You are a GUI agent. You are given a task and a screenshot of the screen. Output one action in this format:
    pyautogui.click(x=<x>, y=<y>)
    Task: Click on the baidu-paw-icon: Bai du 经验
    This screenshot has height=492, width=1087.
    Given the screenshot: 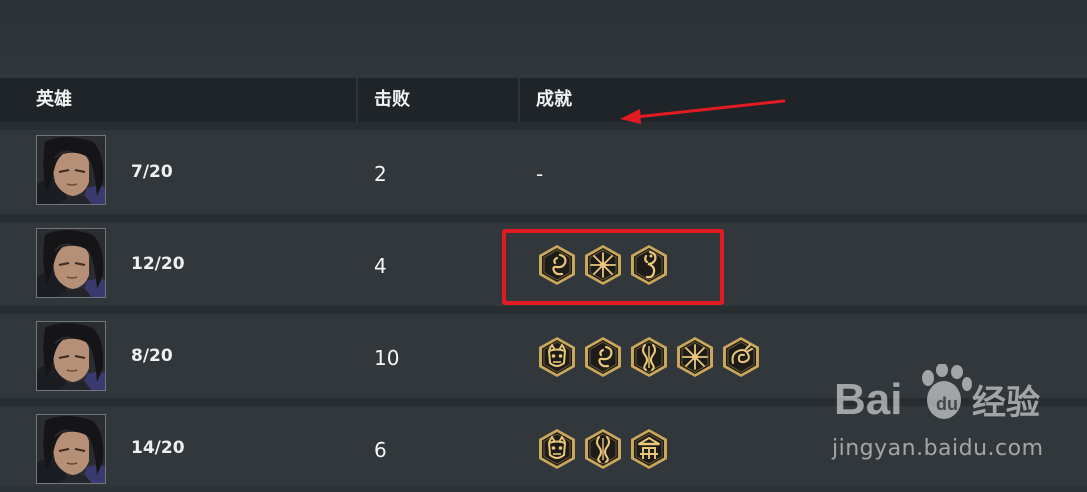 What is the action you would take?
    pyautogui.click(x=937, y=393)
    